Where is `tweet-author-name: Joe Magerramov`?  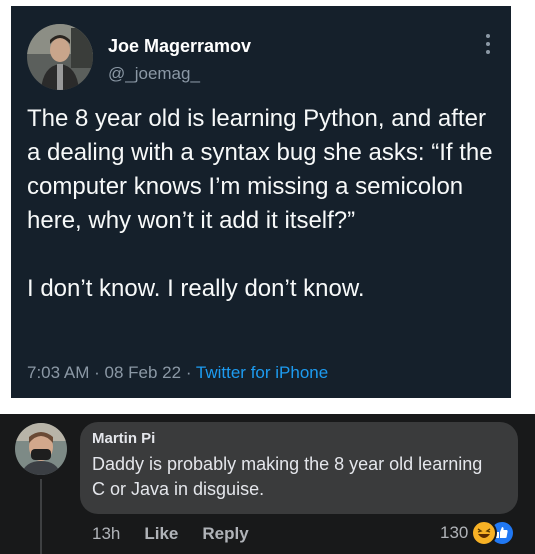
tweet-author-name: Joe Magerramov is located at coordinates (179, 46).